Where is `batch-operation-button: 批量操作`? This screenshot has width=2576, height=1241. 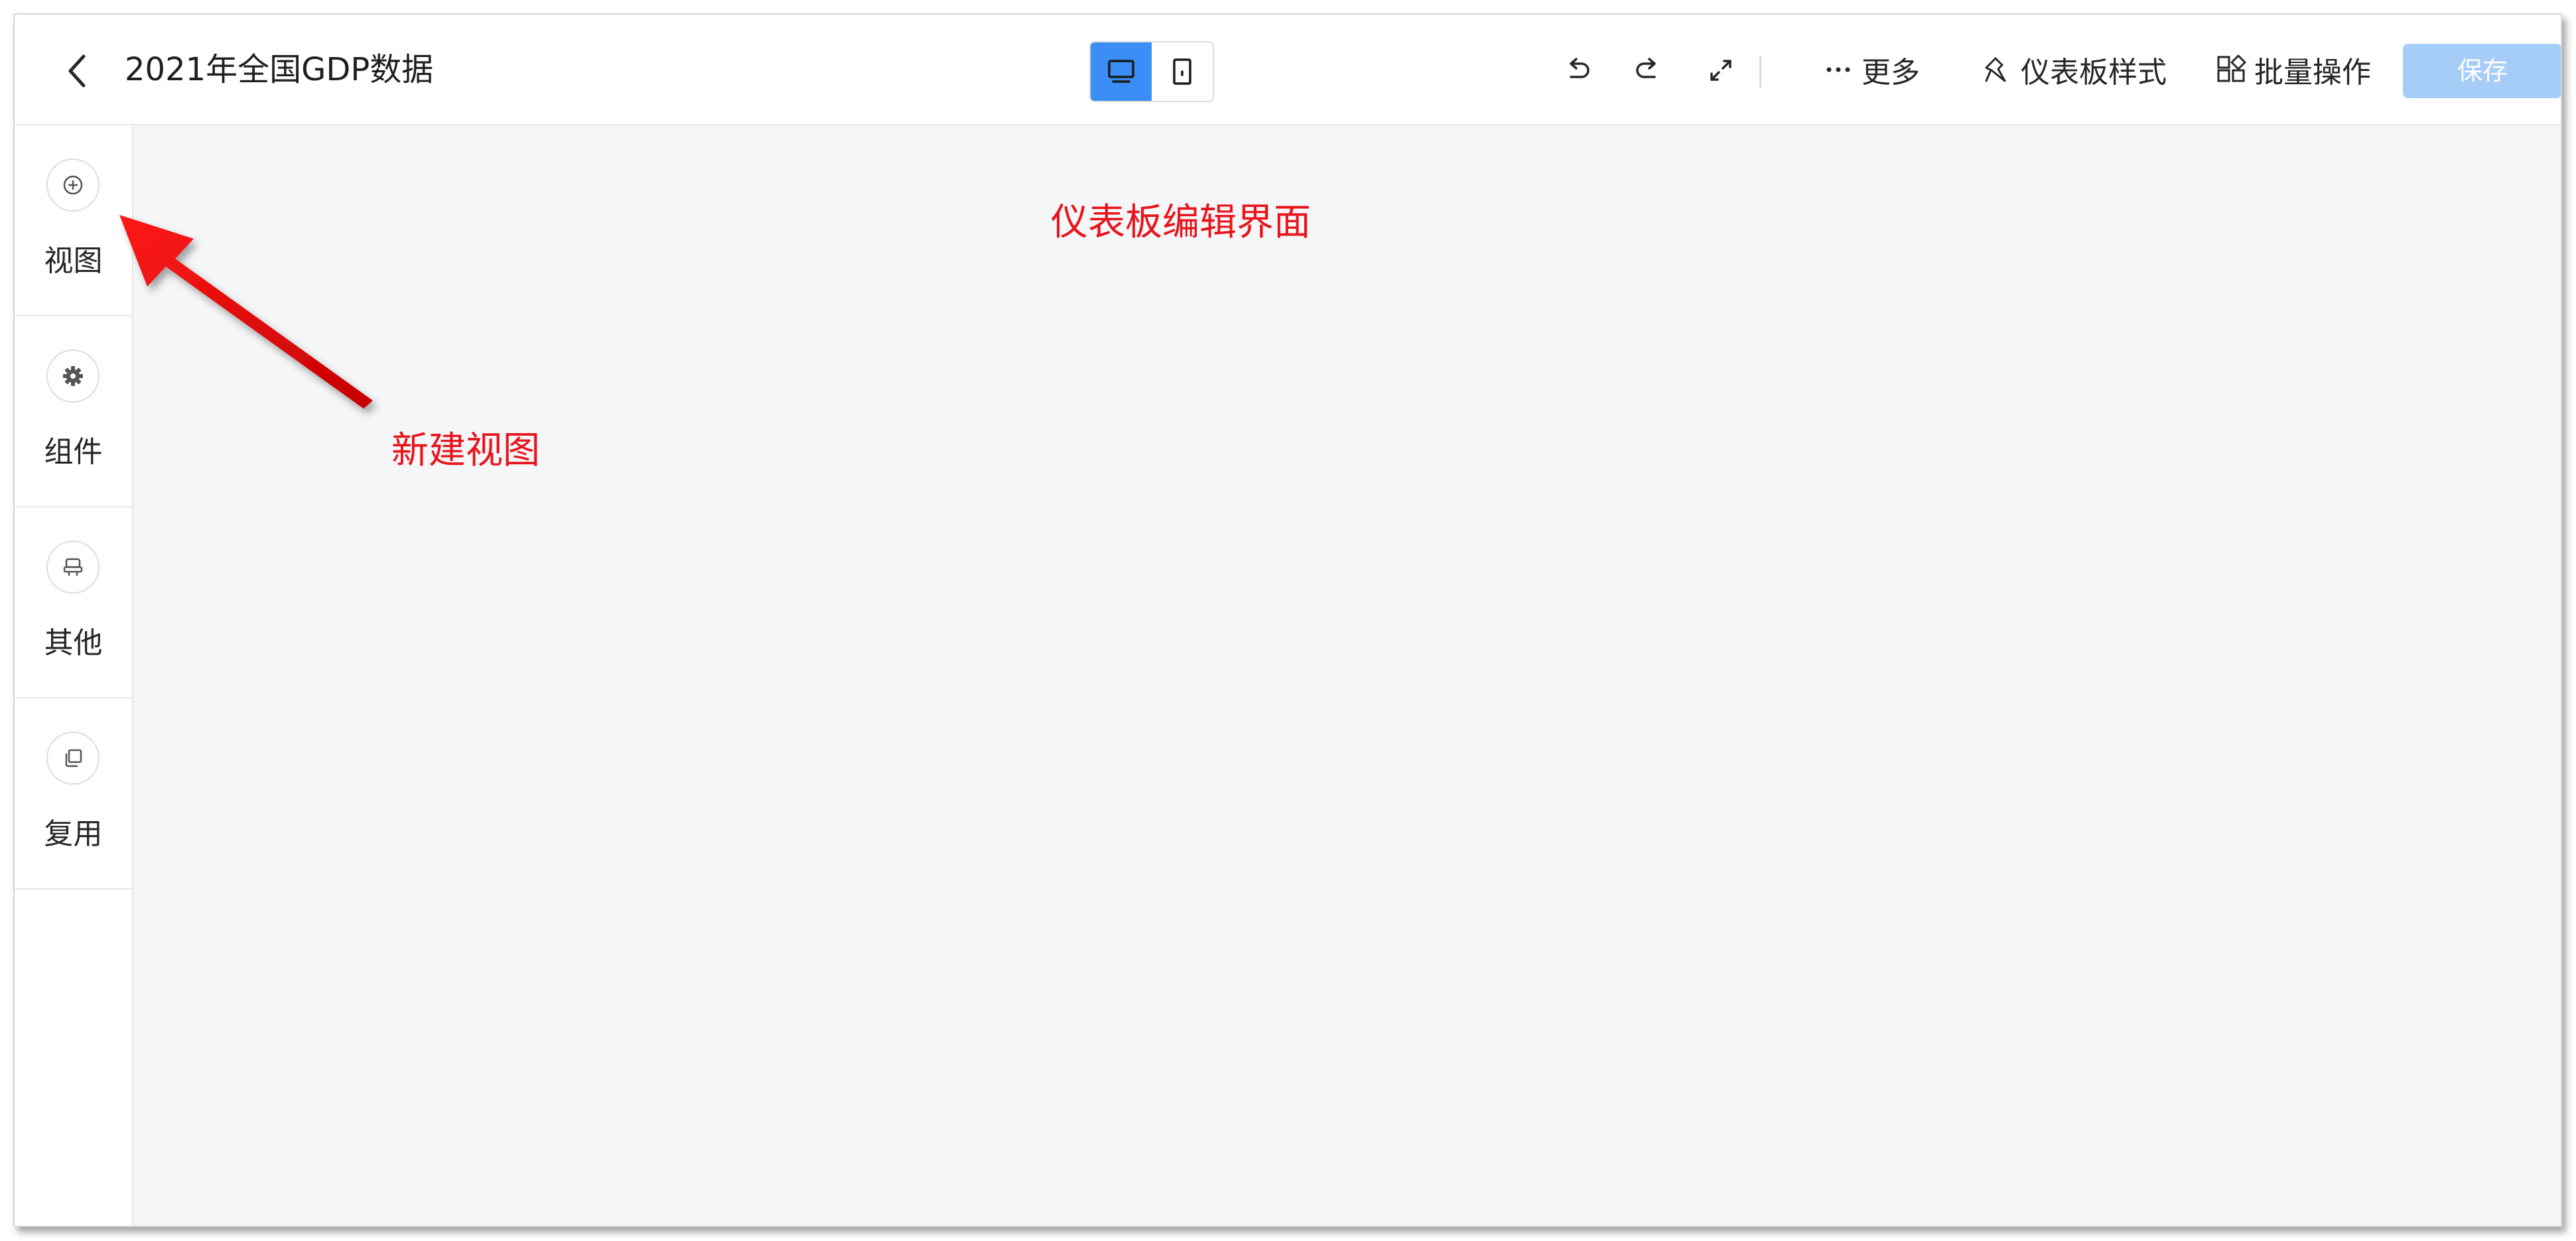 batch-operation-button: 批量操作 is located at coordinates (2293, 69).